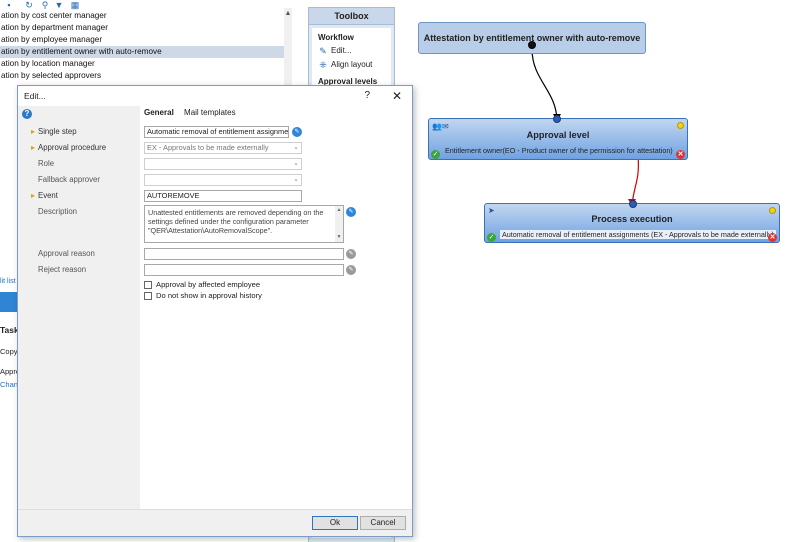  What do you see at coordinates (9, 5) in the screenshot?
I see `save-icon: ▪` at bounding box center [9, 5].